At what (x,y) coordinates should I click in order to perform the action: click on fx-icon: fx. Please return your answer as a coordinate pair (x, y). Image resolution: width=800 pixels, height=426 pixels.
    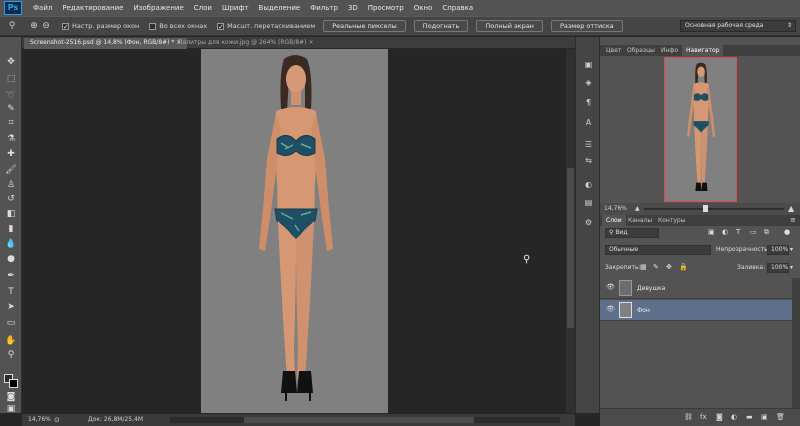
    Looking at the image, I should click on (703, 417).